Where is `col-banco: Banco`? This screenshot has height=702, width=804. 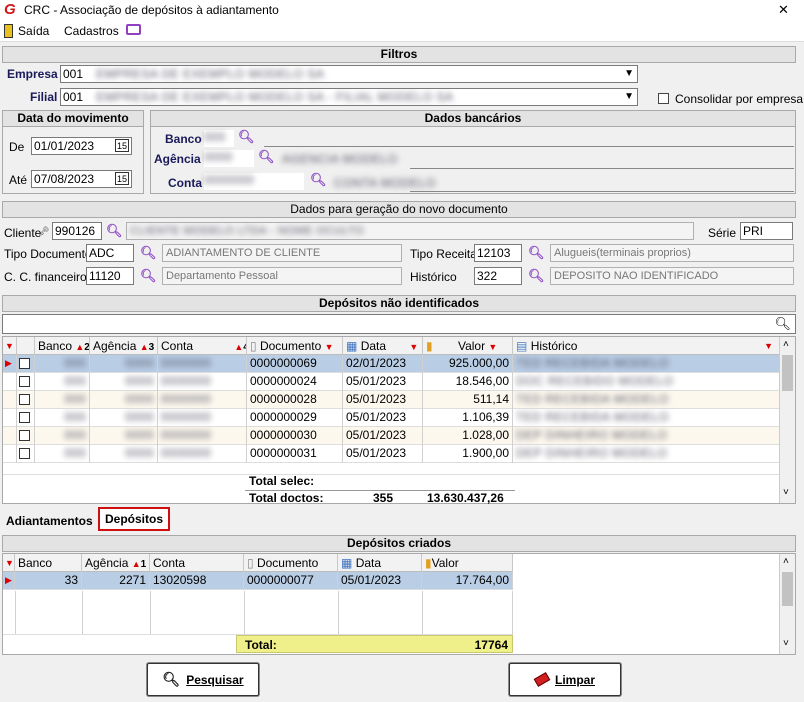 col-banco: Banco is located at coordinates (48, 563).